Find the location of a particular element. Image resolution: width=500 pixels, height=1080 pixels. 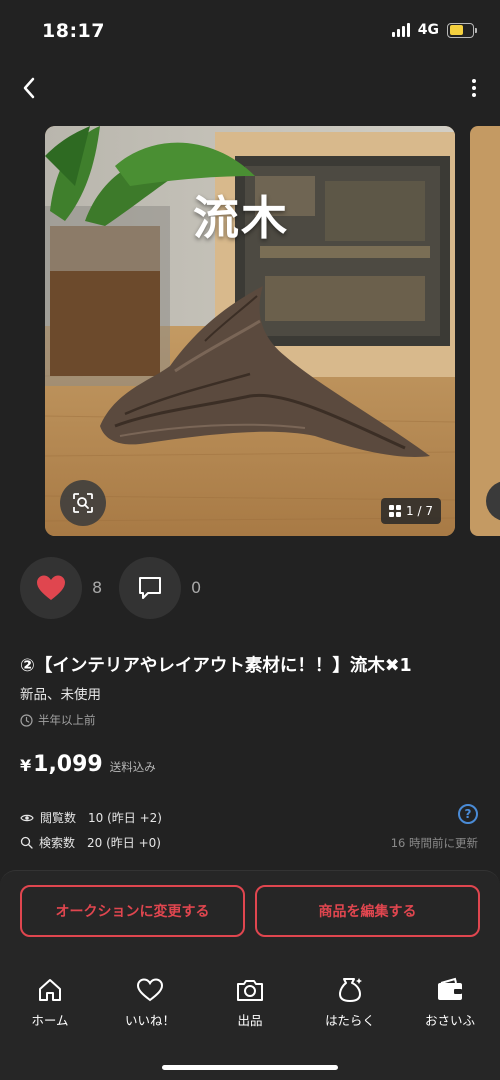

heart-icon is located at coordinates (51, 587).